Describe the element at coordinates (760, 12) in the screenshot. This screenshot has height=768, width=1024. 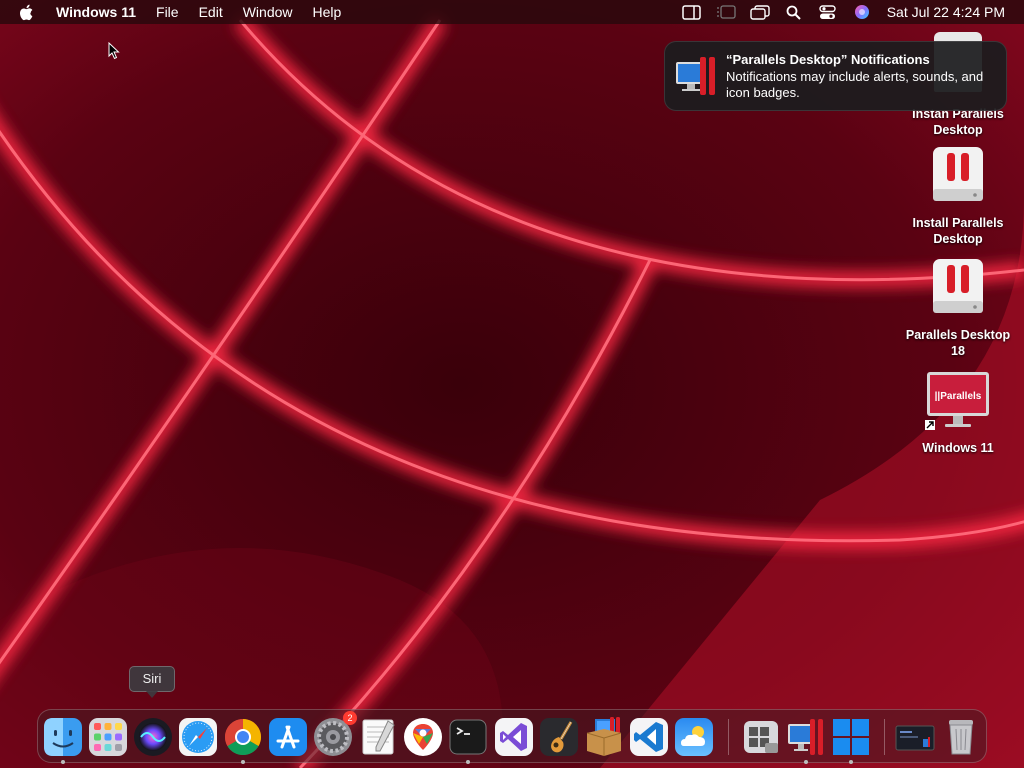
I see `window-stack-icon` at that location.